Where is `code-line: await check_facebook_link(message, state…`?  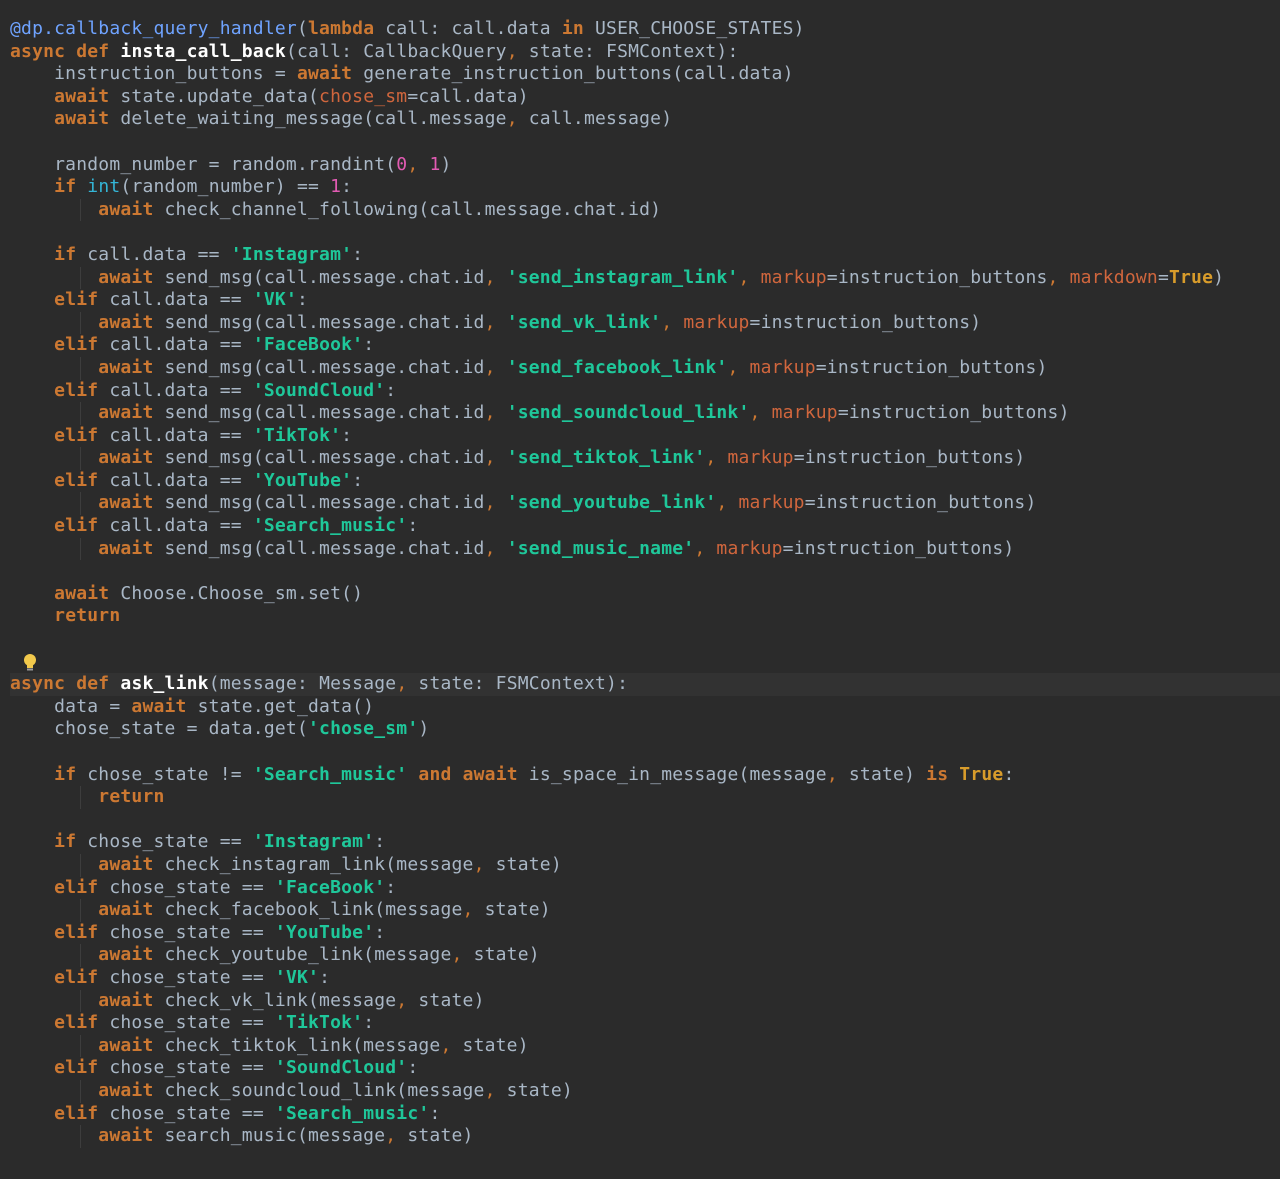 code-line: await check_facebook_link(message, state… is located at coordinates (645, 910).